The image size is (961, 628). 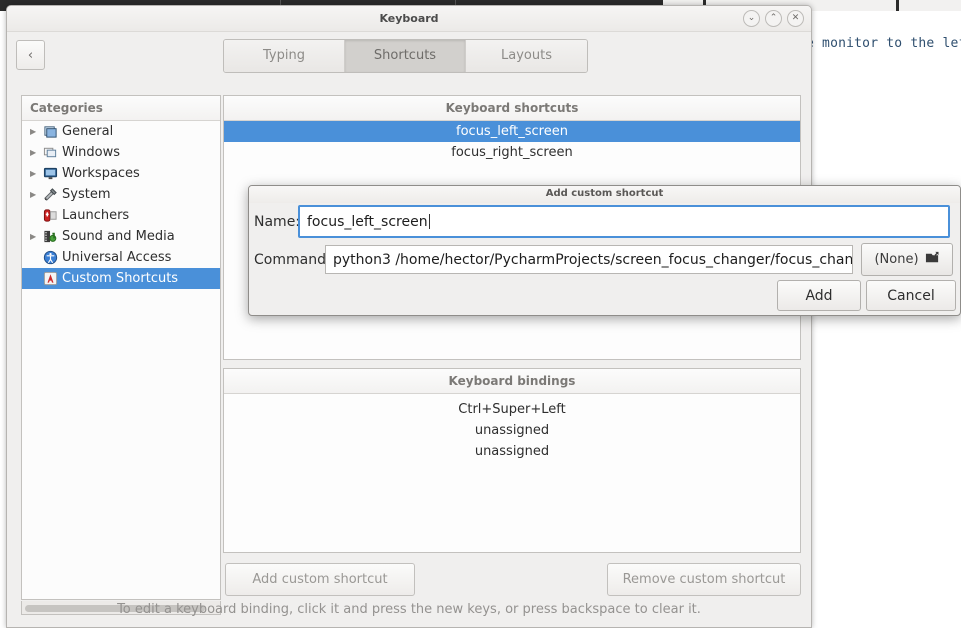 I want to click on sidebar-item-general: ▶ General, so click(x=121, y=131).